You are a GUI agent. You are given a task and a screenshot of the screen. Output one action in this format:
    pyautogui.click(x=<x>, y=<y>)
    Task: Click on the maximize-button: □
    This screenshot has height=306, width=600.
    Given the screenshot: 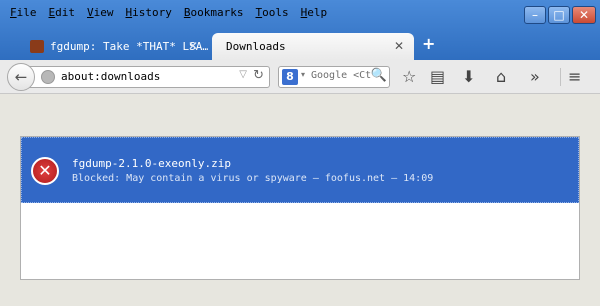 What is the action you would take?
    pyautogui.click(x=559, y=15)
    